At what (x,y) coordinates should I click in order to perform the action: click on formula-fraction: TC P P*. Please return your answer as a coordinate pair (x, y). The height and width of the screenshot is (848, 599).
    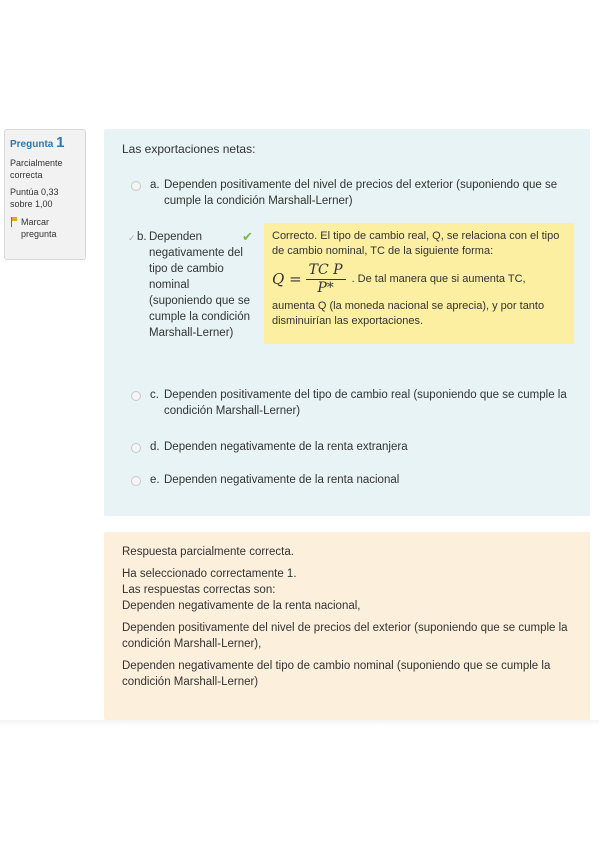
    Looking at the image, I should click on (325, 279).